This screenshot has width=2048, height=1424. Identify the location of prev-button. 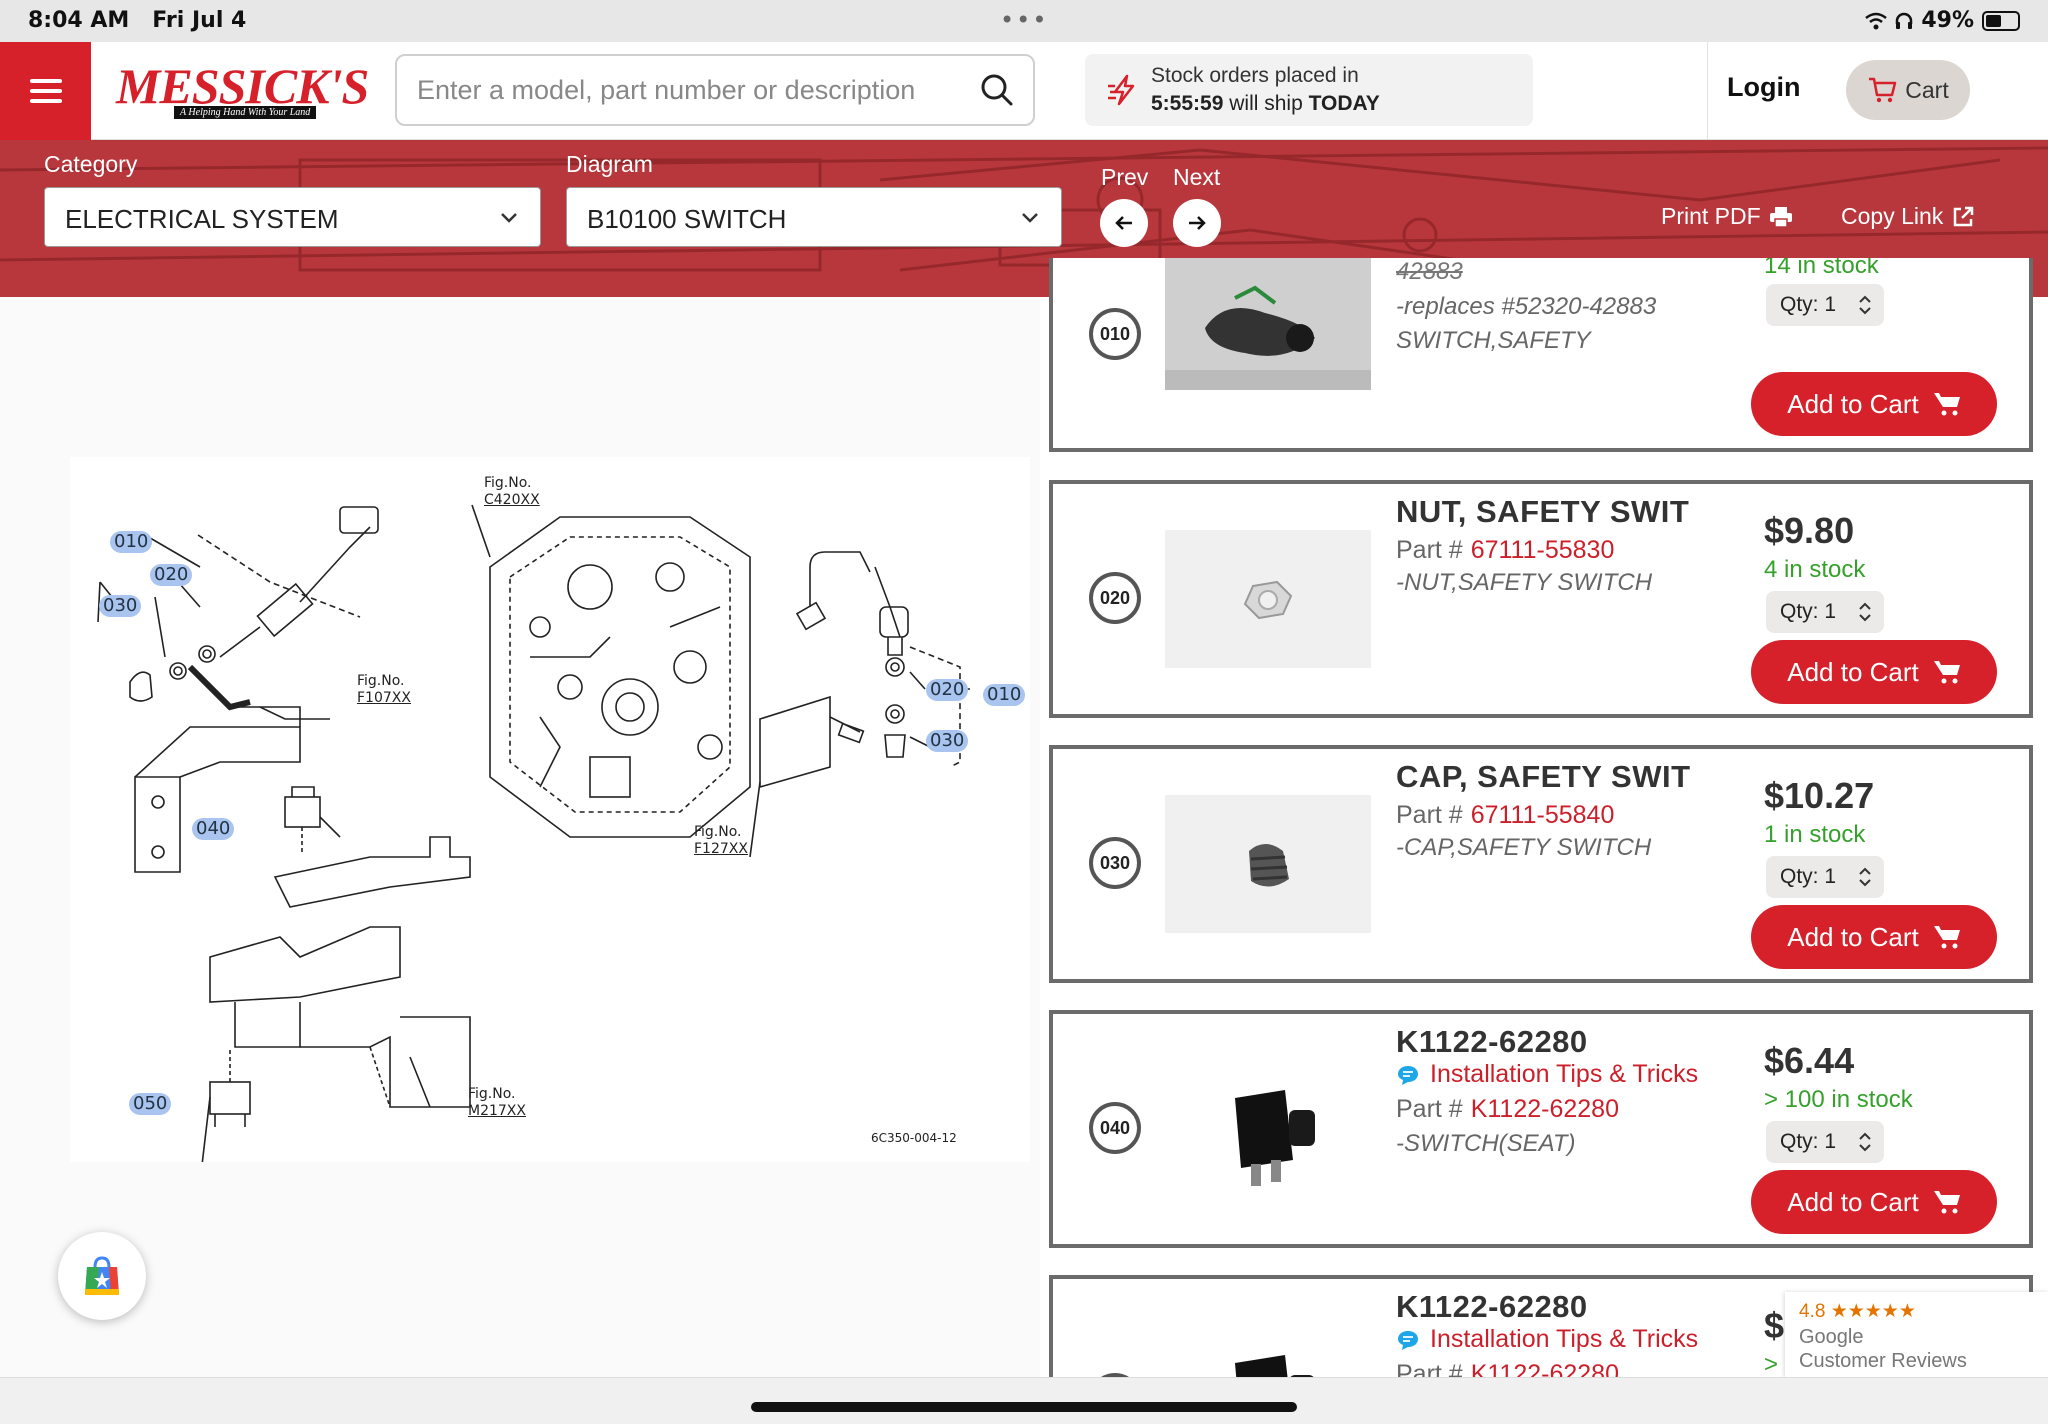
(1124, 223).